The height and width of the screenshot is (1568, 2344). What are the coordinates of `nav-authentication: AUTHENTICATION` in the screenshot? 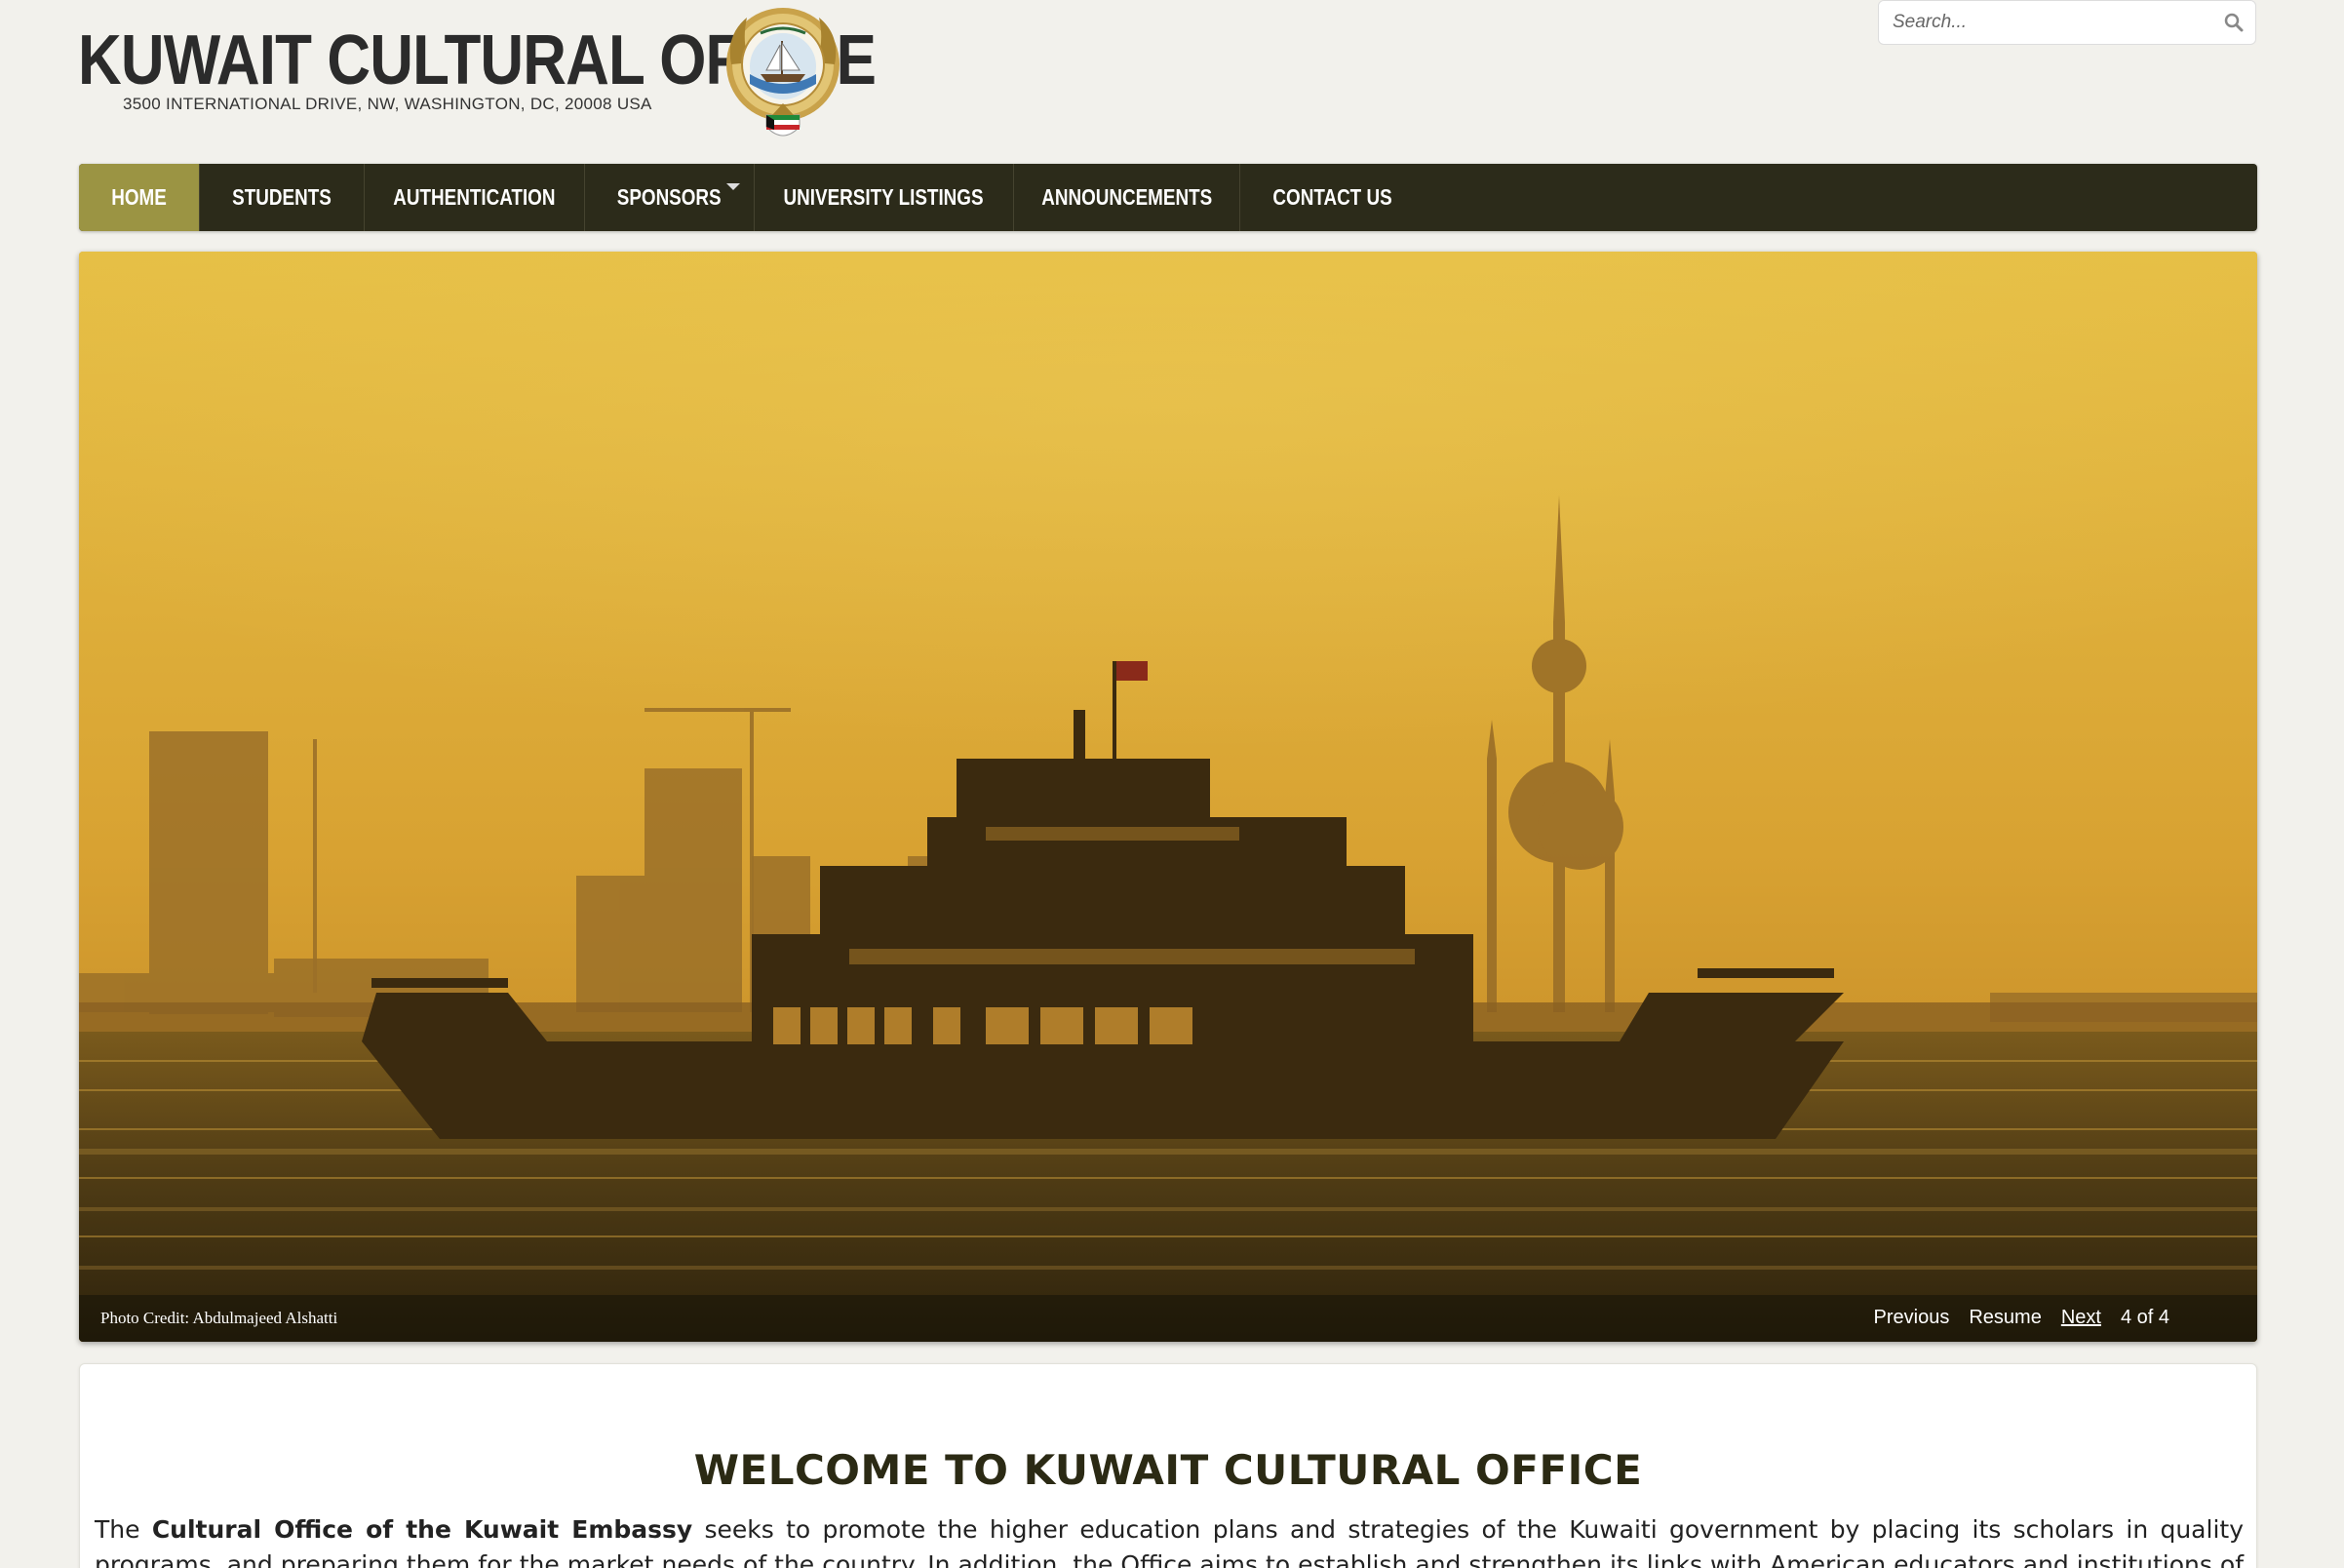 It's located at (475, 197).